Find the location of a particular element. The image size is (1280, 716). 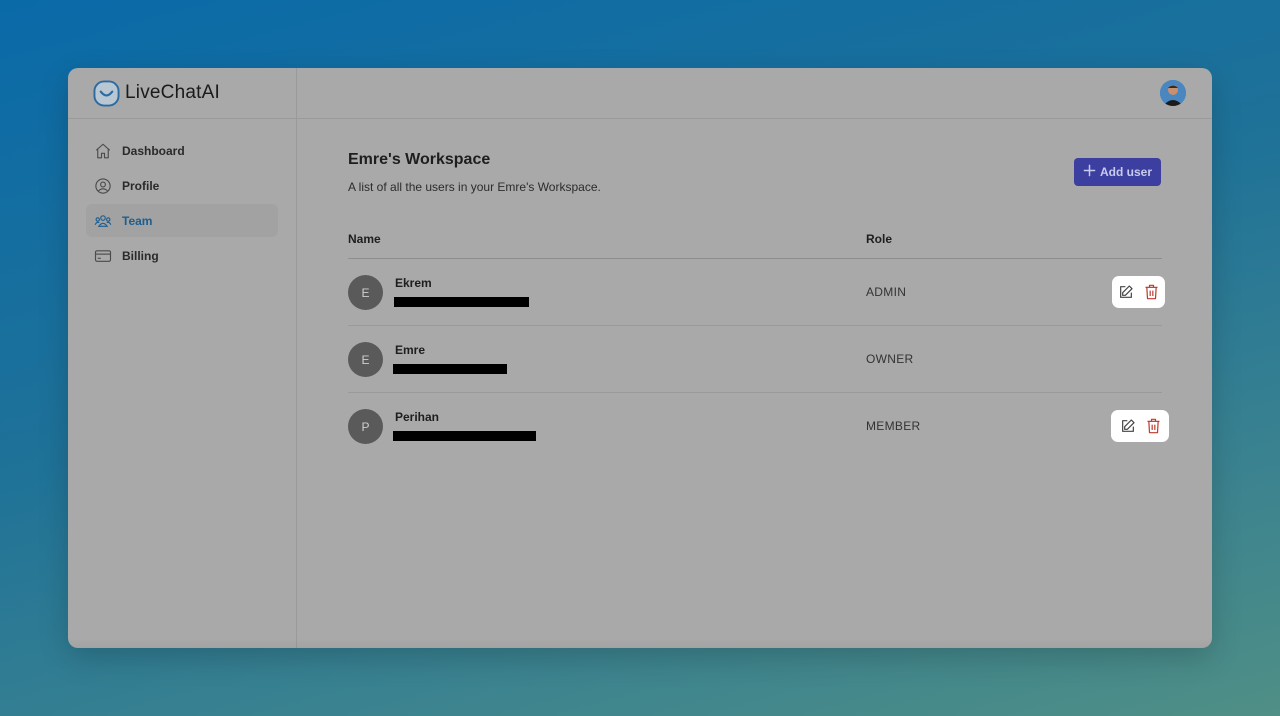

sidebar-item-dashboard: Dashboard is located at coordinates (182, 150).